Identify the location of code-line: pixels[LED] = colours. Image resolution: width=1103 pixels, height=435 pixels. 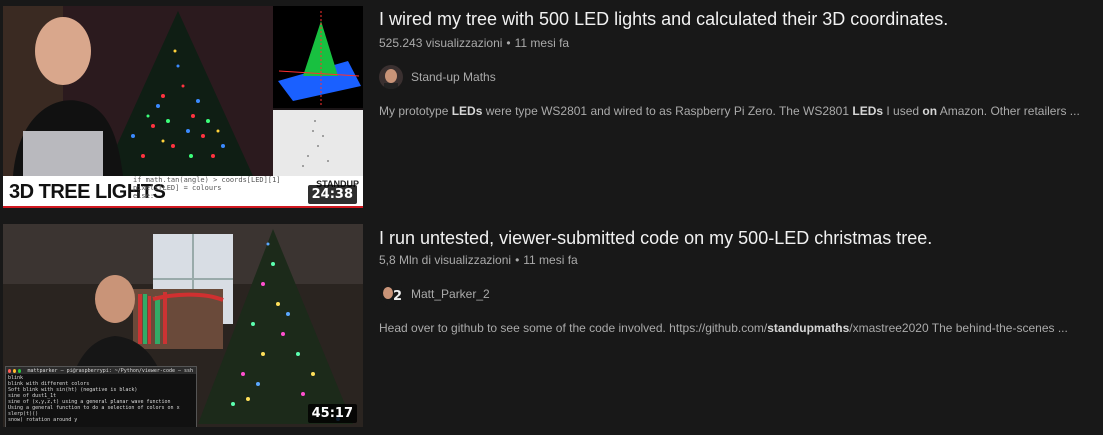
(177, 188).